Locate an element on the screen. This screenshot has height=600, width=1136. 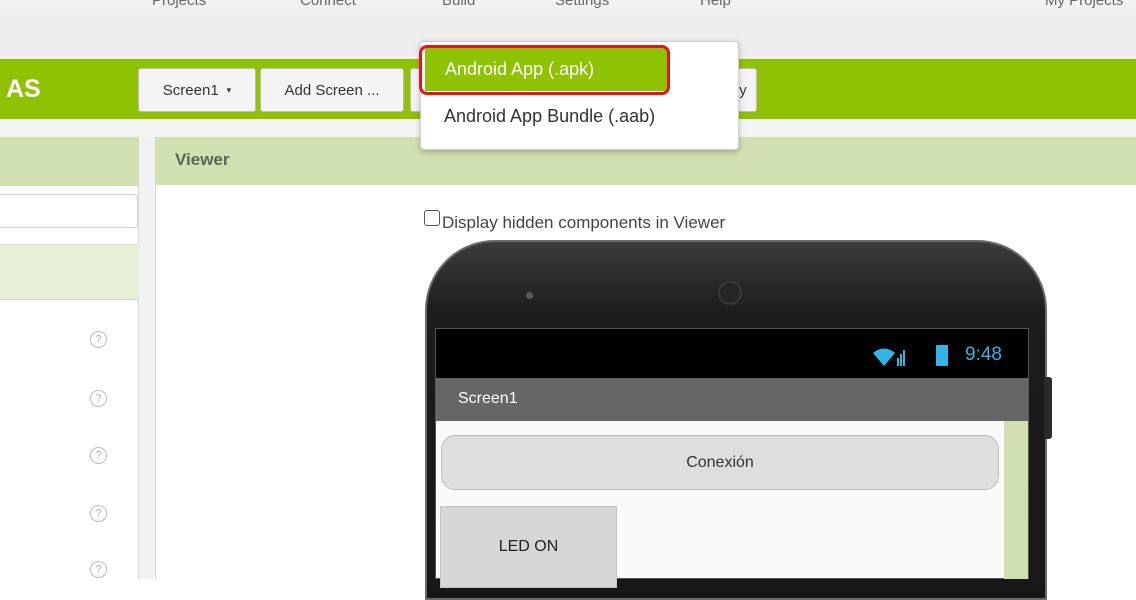
annotation-highlight-box is located at coordinates (544, 70).